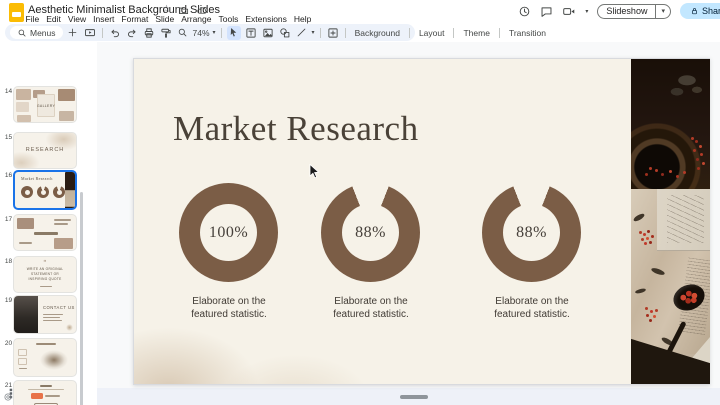 This screenshot has width=720, height=405. I want to click on slide-thumbnail-15: RESEARCH, so click(45, 150).